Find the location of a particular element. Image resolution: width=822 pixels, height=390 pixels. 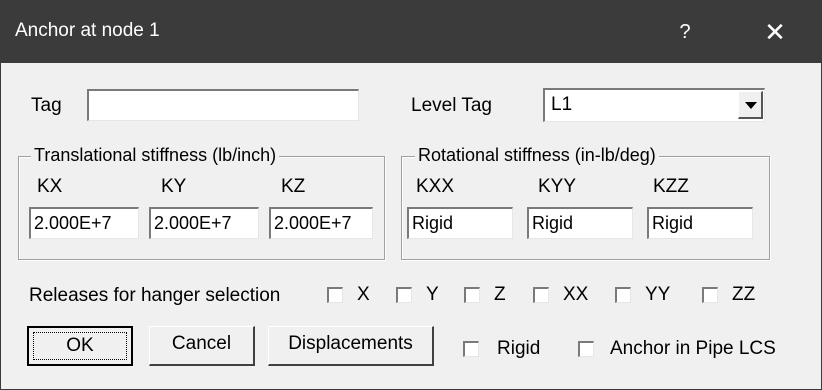

close-button: ✕ is located at coordinates (775, 32).